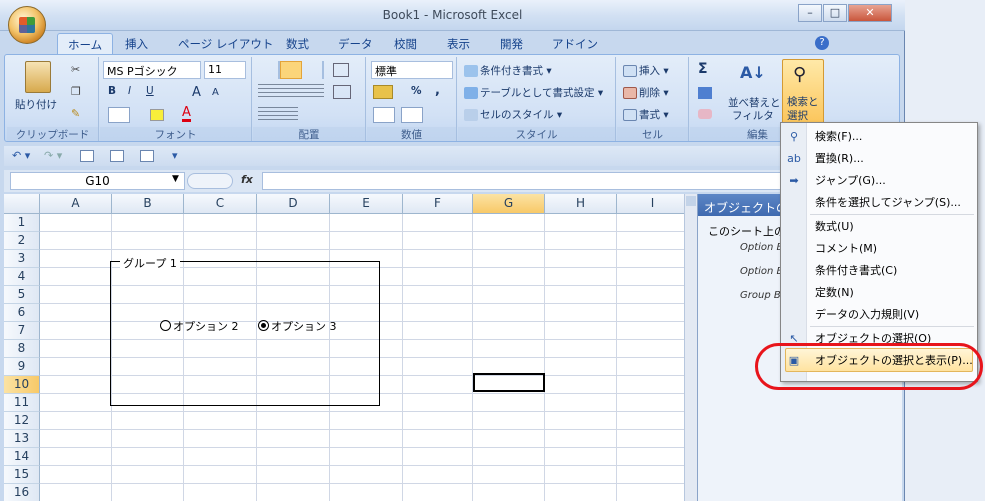 The image size is (985, 501). I want to click on row-header-7: 7, so click(22, 331).